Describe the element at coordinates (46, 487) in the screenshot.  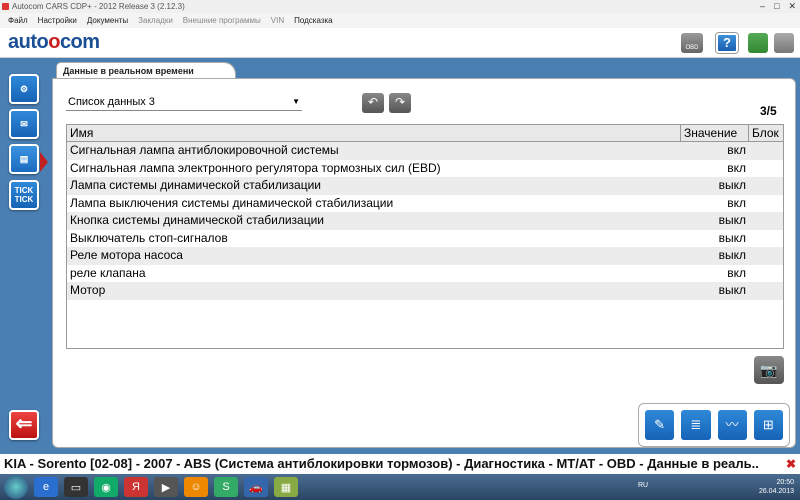
I see `ie-icon: e` at that location.